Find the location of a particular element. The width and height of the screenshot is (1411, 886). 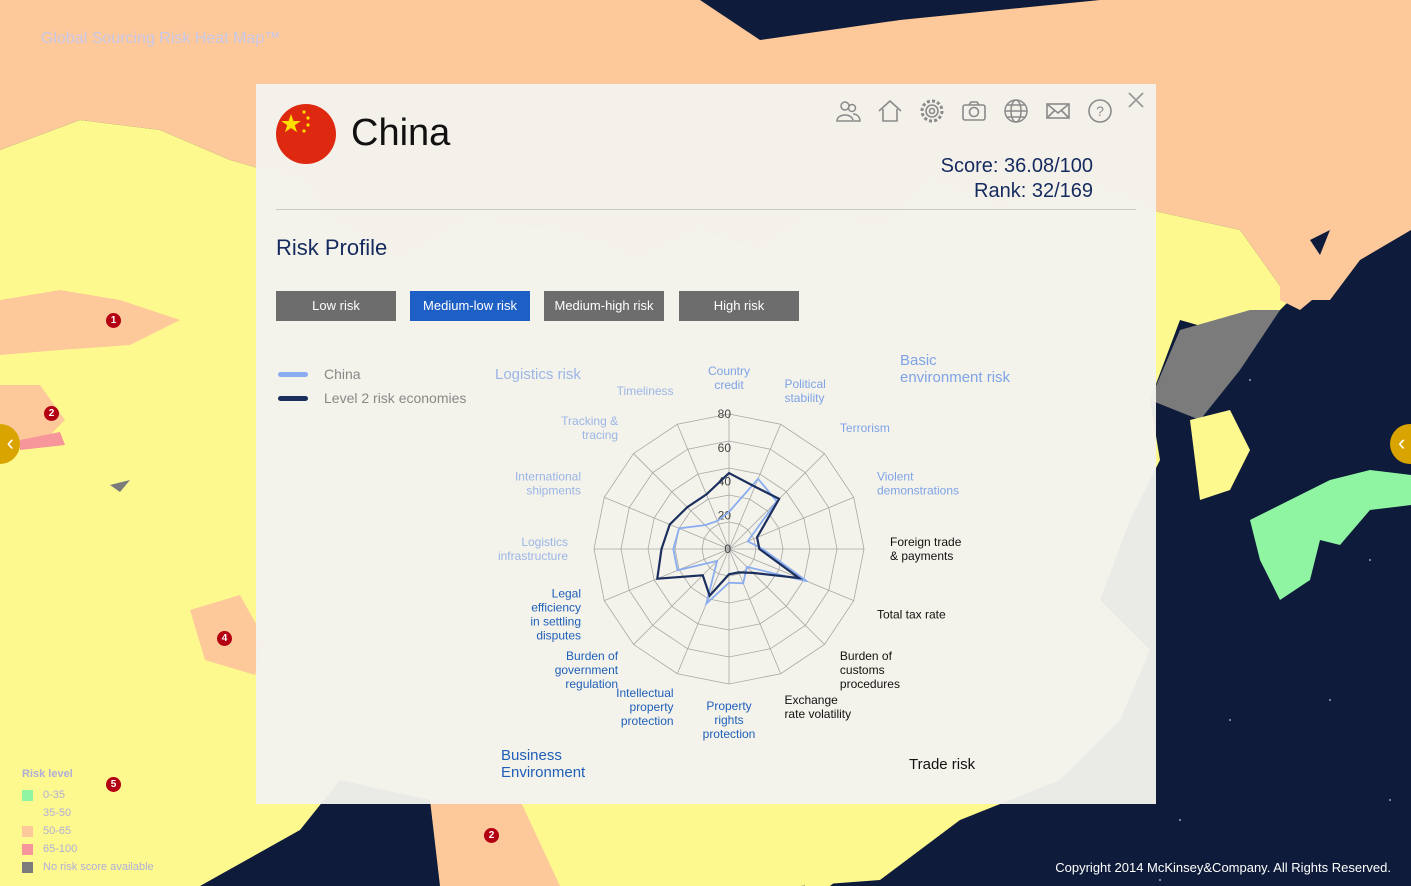

radar-category-label: Timeliness is located at coordinates (645, 391).